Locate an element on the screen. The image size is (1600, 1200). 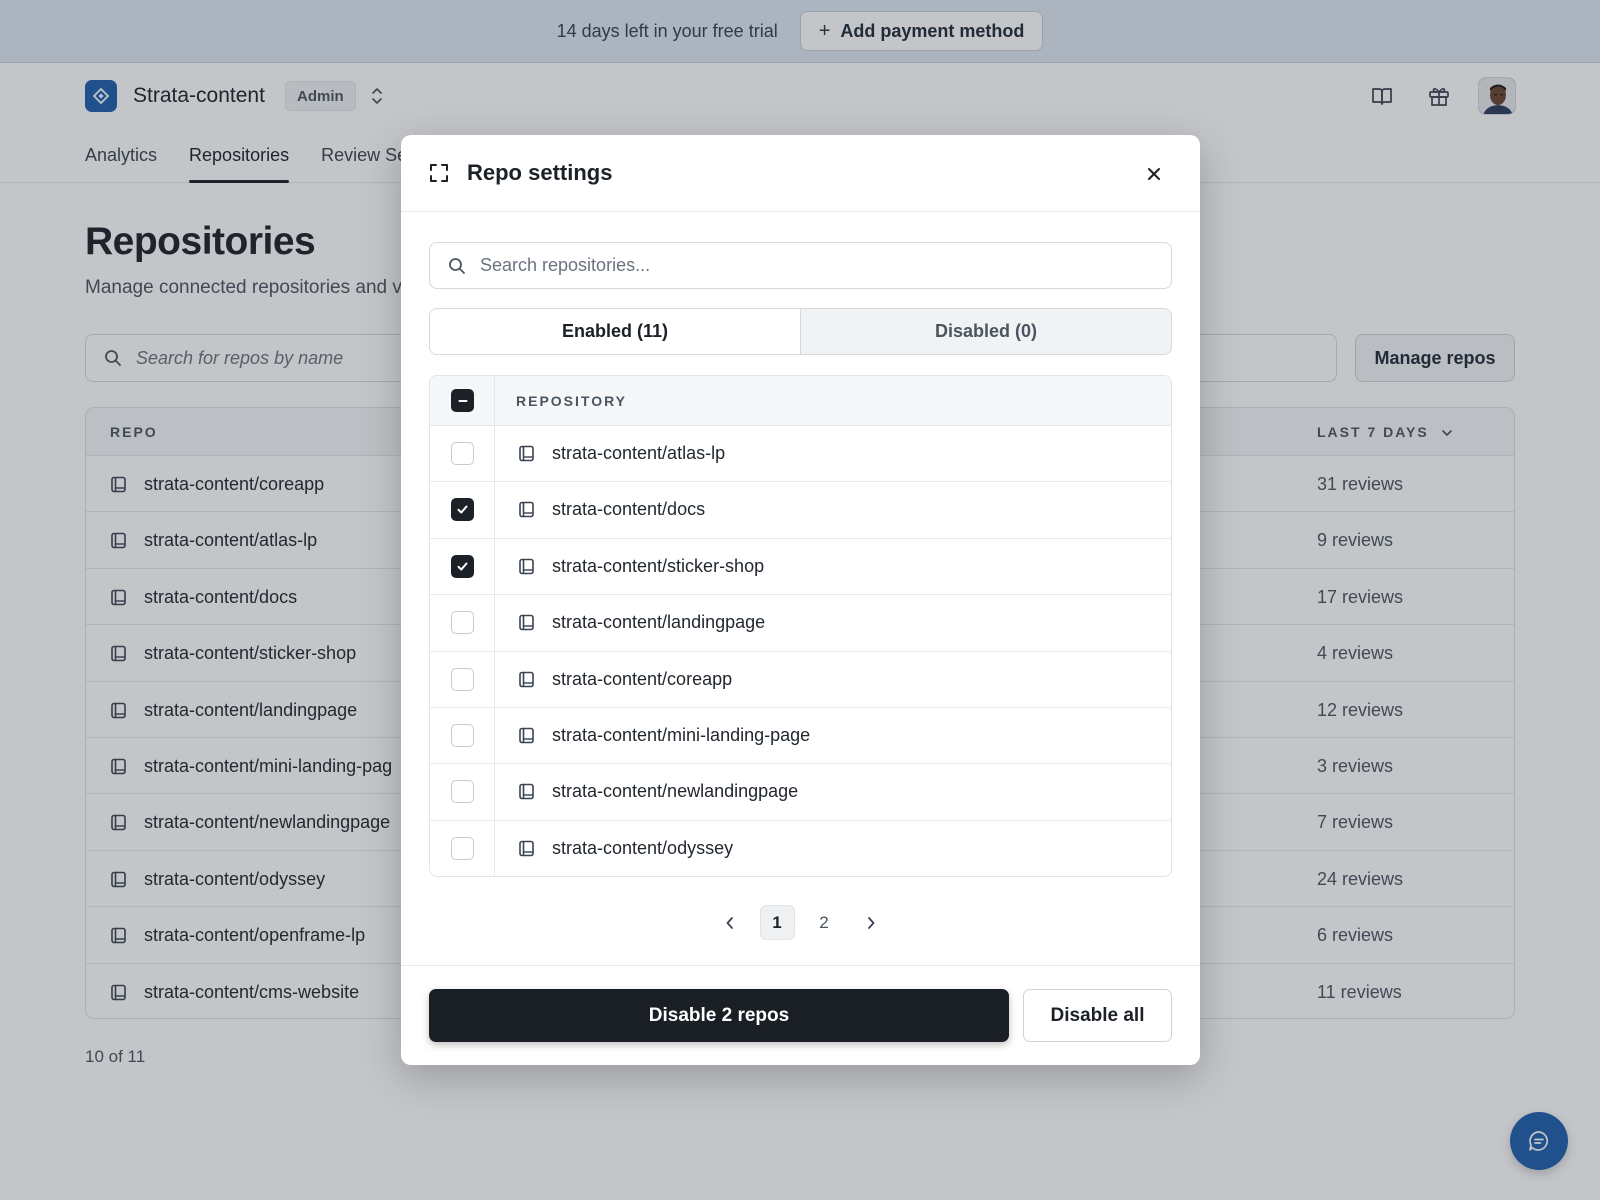
column-header-repository: REPOSITORY is located at coordinates (572, 401).